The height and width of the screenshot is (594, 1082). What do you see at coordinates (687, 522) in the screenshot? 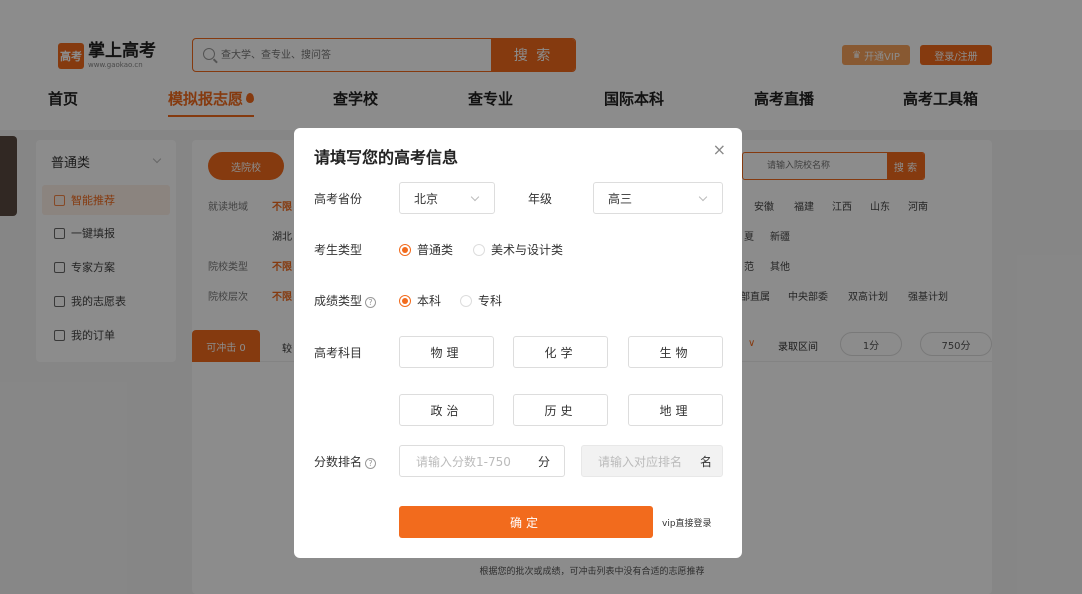
I see `vip-login-link: vip直接登录` at bounding box center [687, 522].